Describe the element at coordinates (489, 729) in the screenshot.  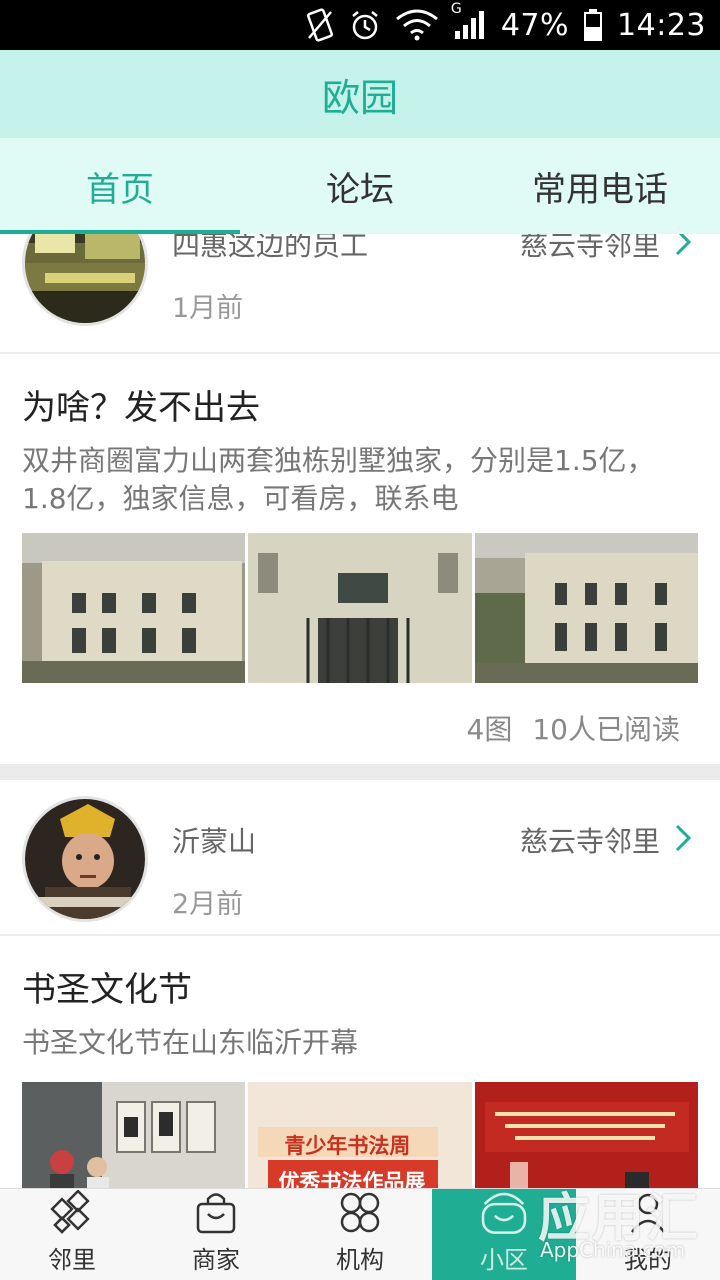
I see `image-count: 4图` at that location.